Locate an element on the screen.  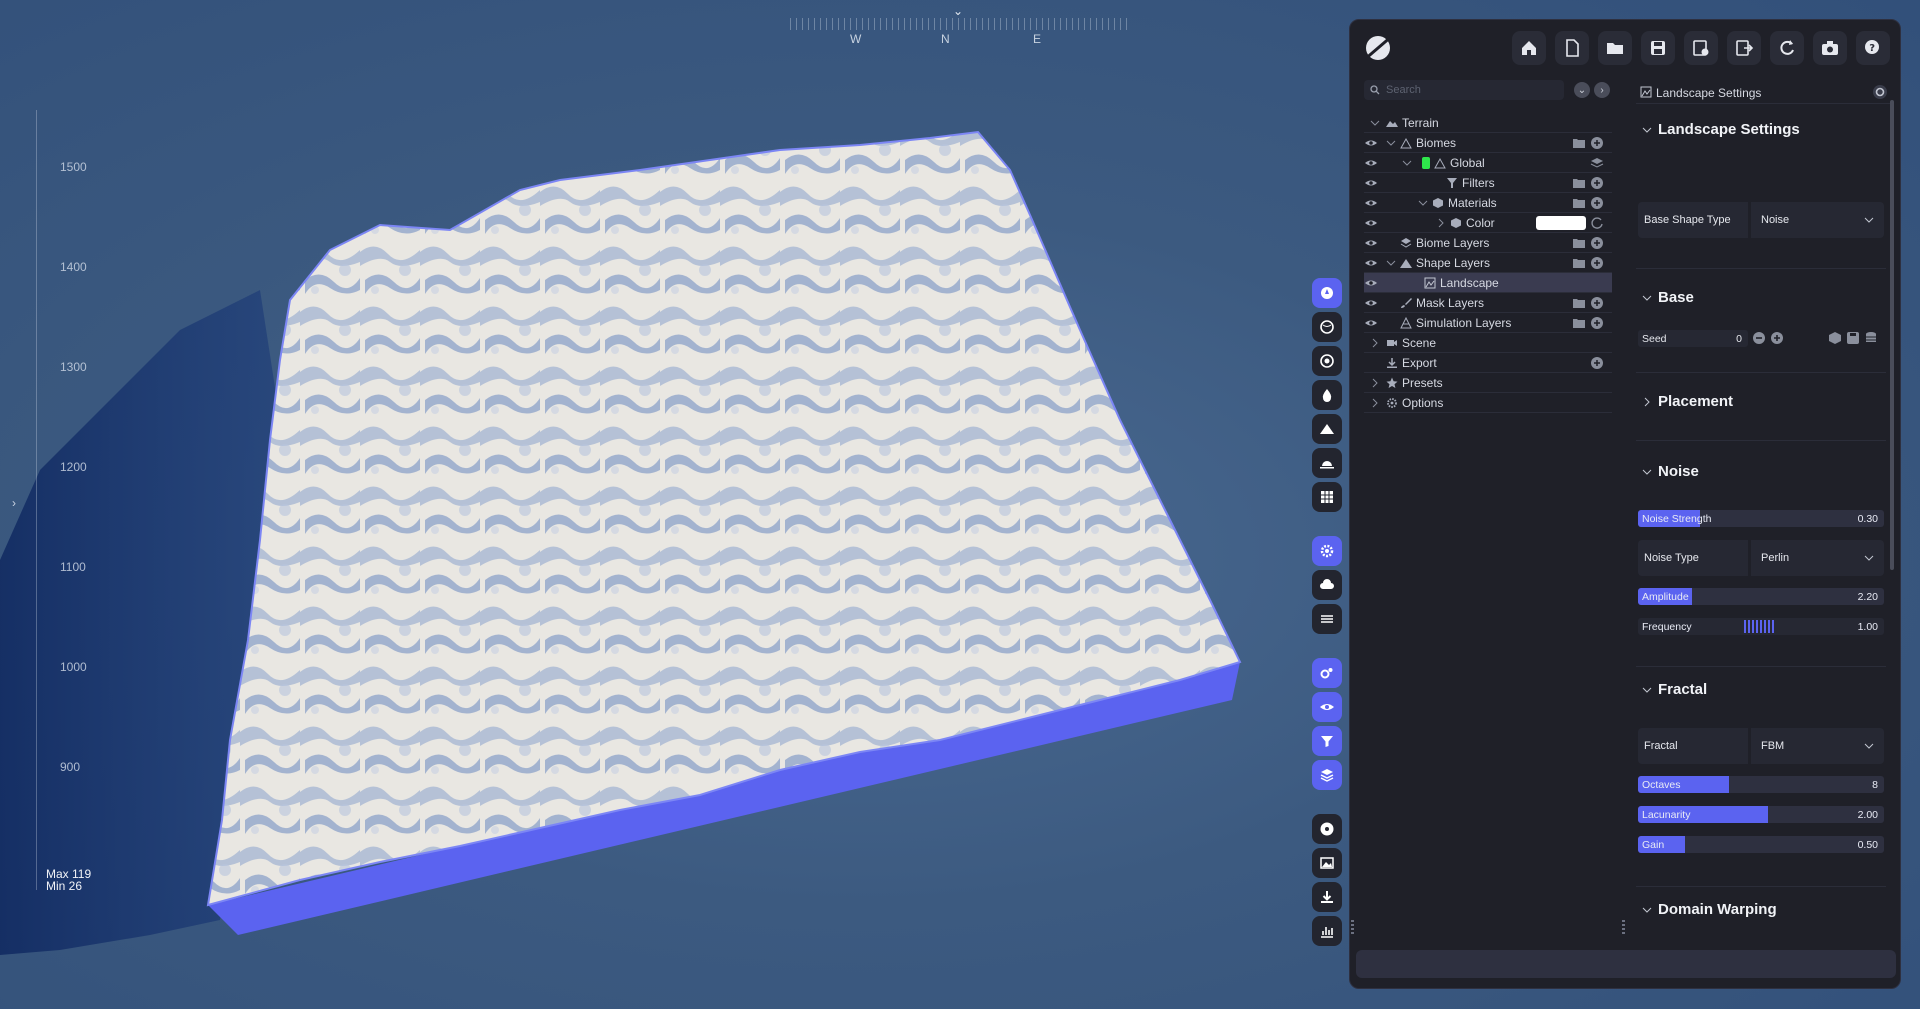
help-icon: ? is located at coordinates (1873, 48).